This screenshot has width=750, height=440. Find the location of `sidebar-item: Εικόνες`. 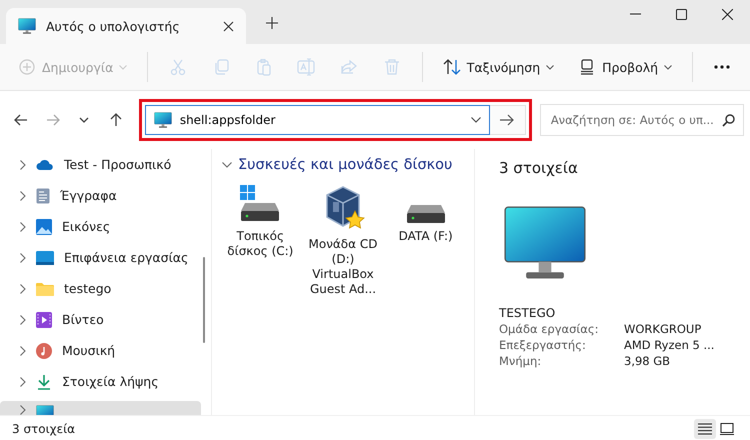

sidebar-item: Εικόνες is located at coordinates (100, 226).